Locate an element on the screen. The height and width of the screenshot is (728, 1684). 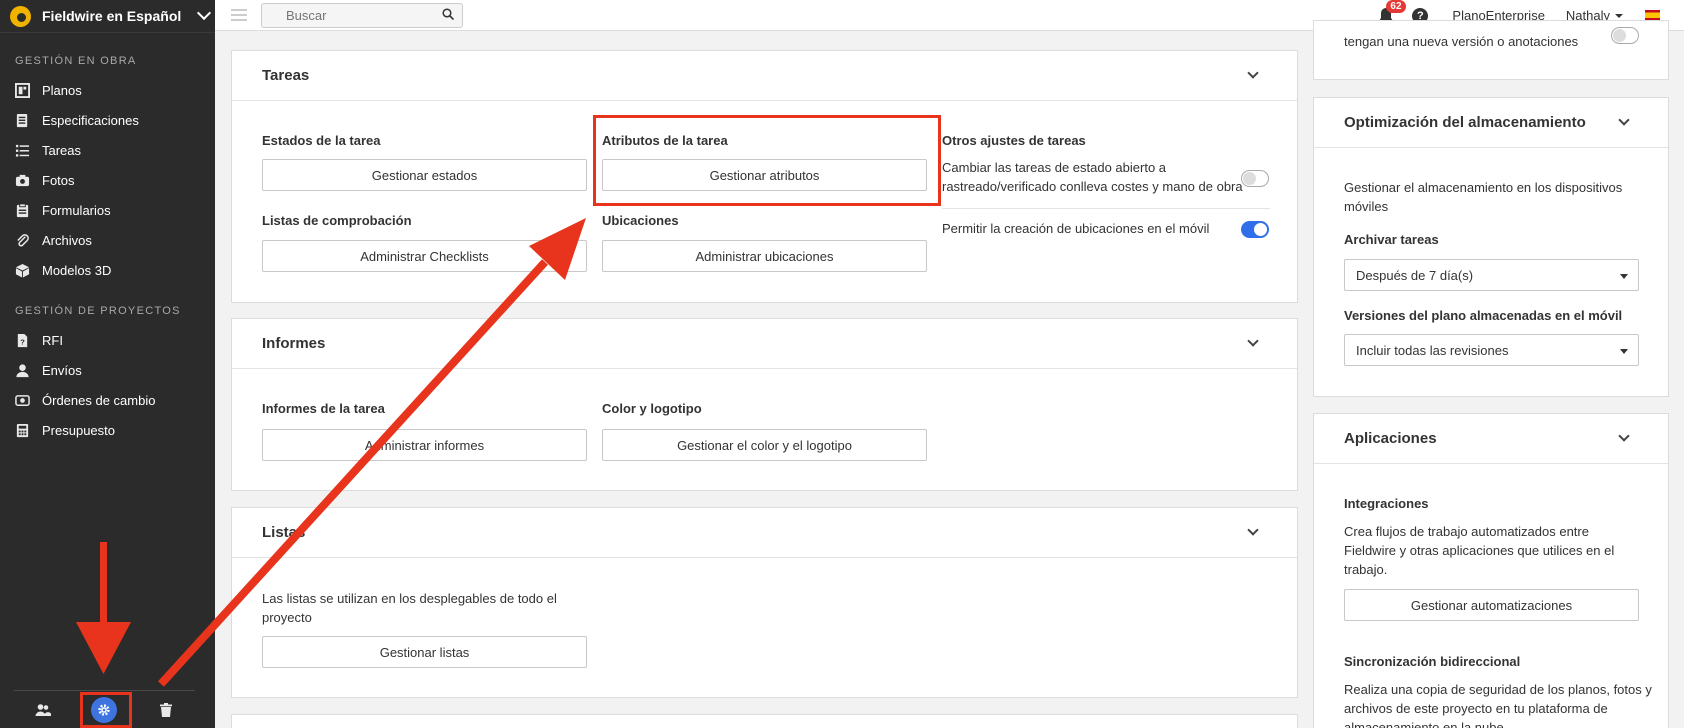
highlight-box-atributos is located at coordinates (767, 160).